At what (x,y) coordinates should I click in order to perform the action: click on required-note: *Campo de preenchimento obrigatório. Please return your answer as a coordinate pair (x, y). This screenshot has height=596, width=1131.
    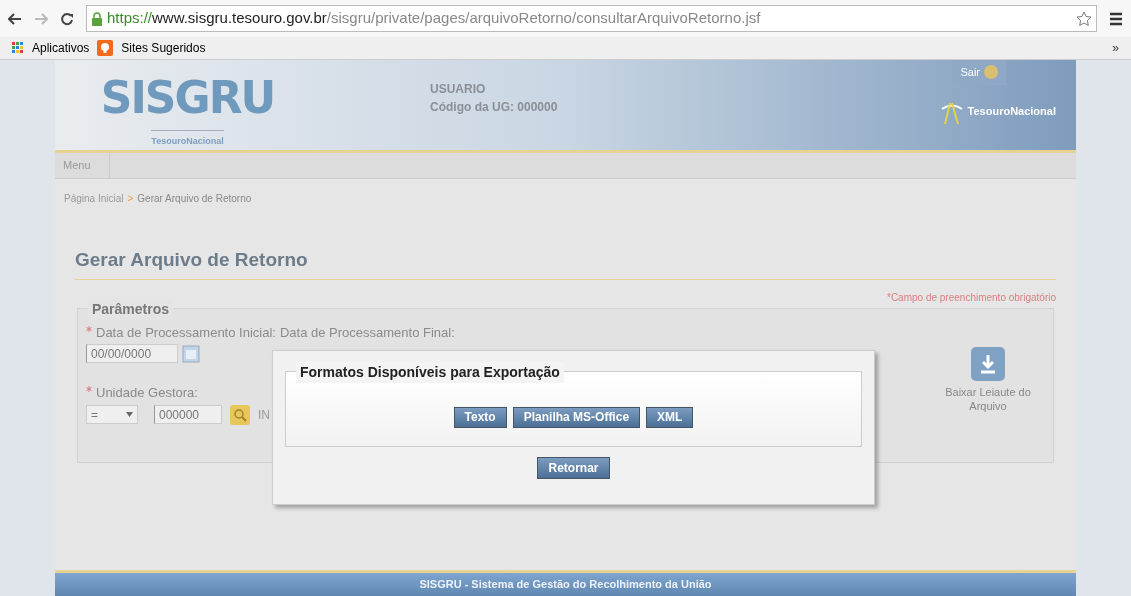
    Looking at the image, I should click on (971, 297).